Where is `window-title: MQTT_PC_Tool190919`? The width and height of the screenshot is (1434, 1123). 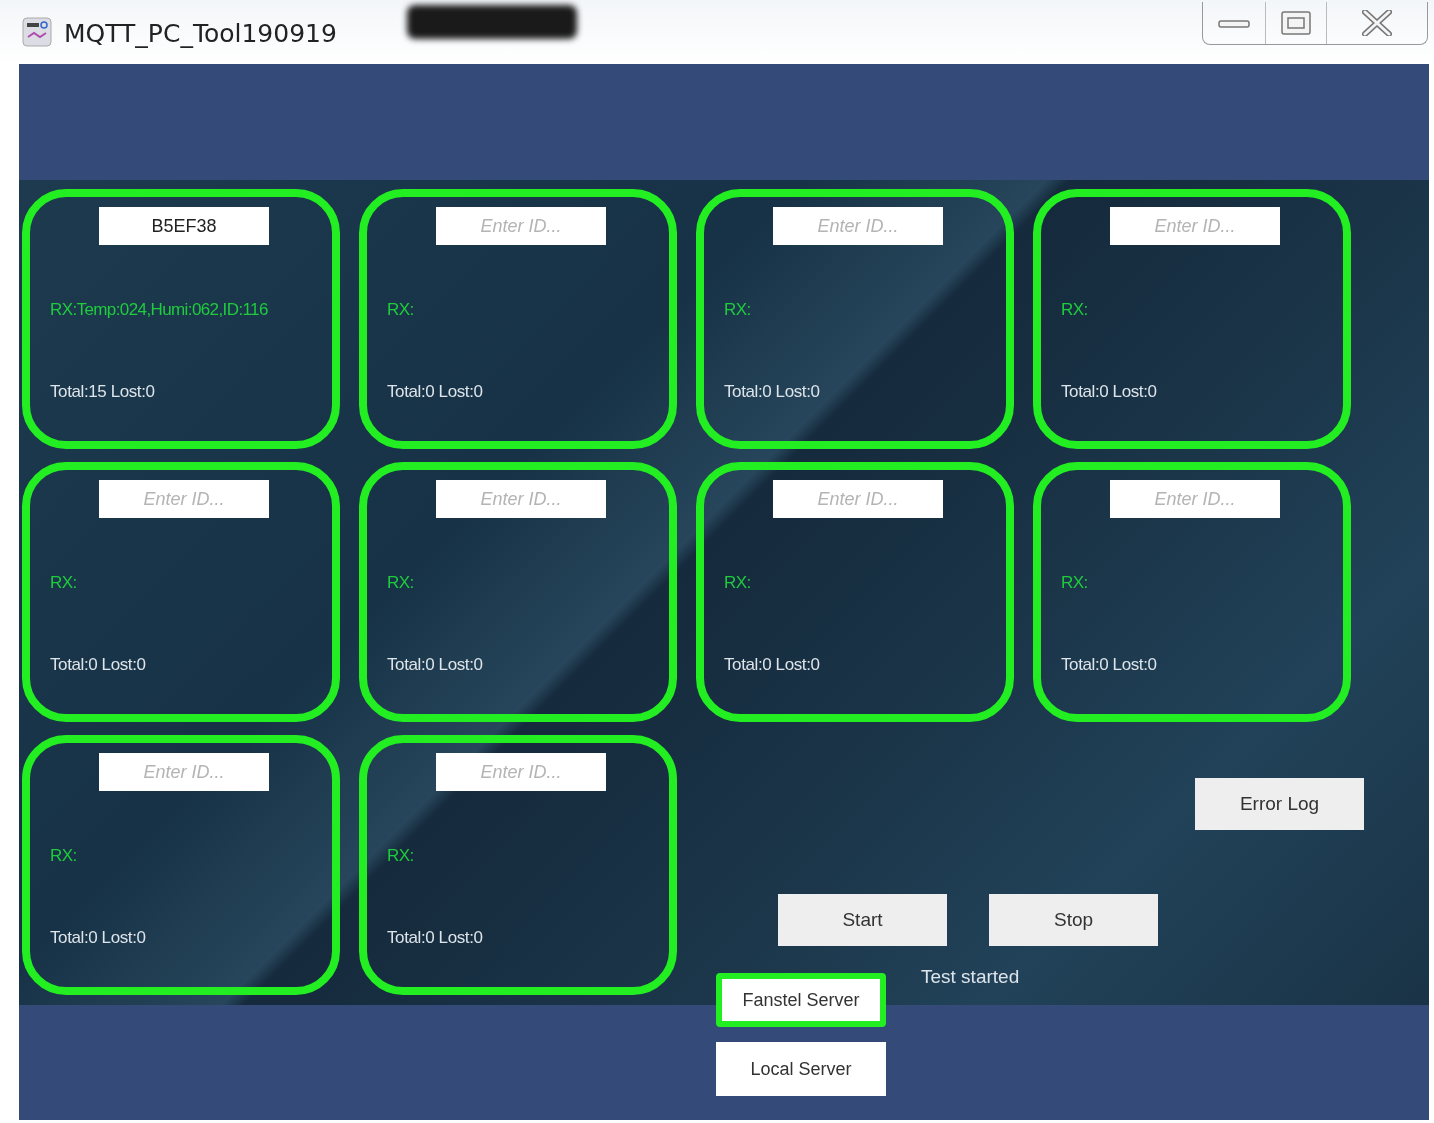
window-title: MQTT_PC_Tool190919 is located at coordinates (200, 33).